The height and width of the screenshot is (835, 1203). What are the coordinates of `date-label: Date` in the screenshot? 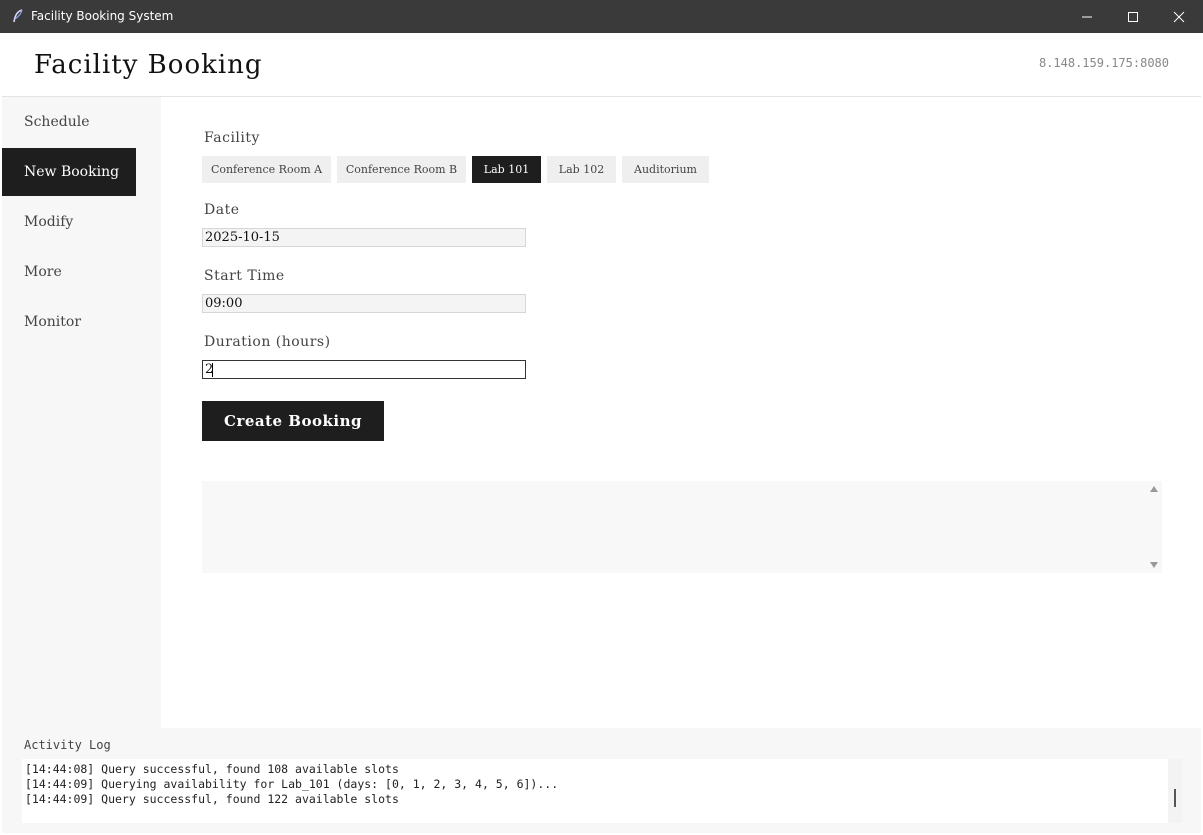 It's located at (222, 210).